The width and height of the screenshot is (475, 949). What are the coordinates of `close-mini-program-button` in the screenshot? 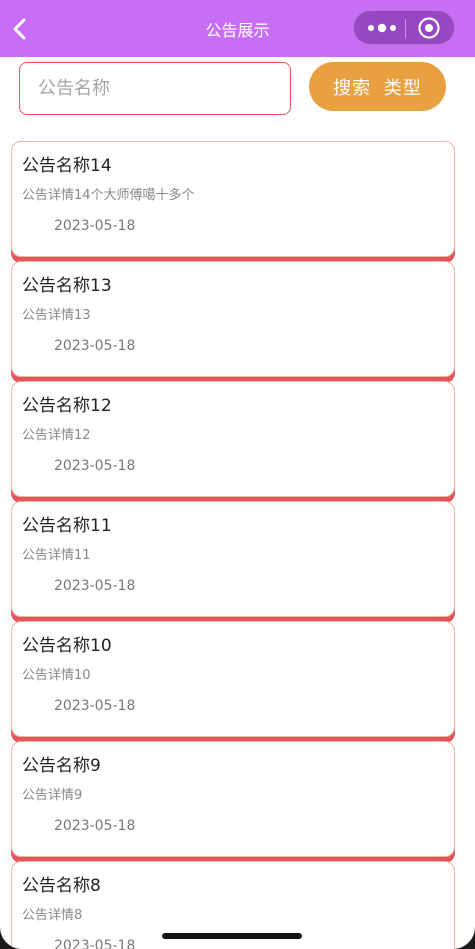 It's located at (429, 28).